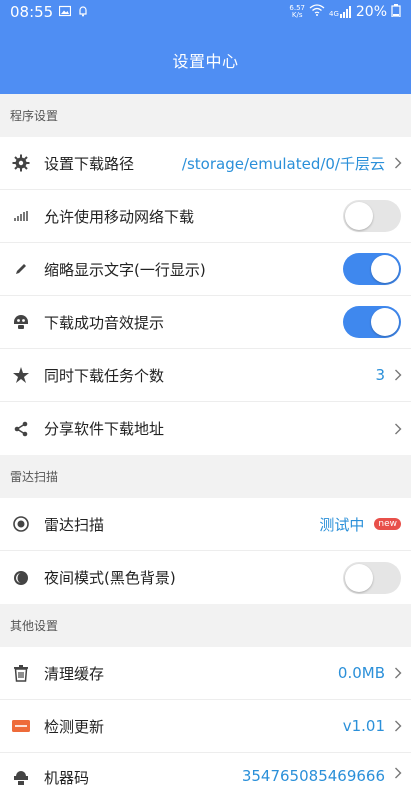 Image resolution: width=411 pixels, height=787 pixels. What do you see at coordinates (205, 524) in the screenshot?
I see `radar-scan-row: 雷达扫描 测试中 new` at bounding box center [205, 524].